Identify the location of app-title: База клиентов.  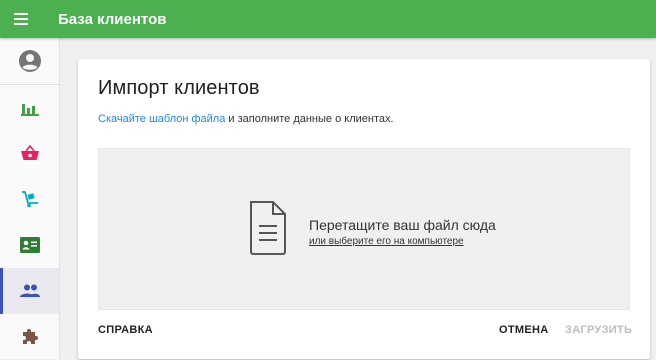
(112, 19).